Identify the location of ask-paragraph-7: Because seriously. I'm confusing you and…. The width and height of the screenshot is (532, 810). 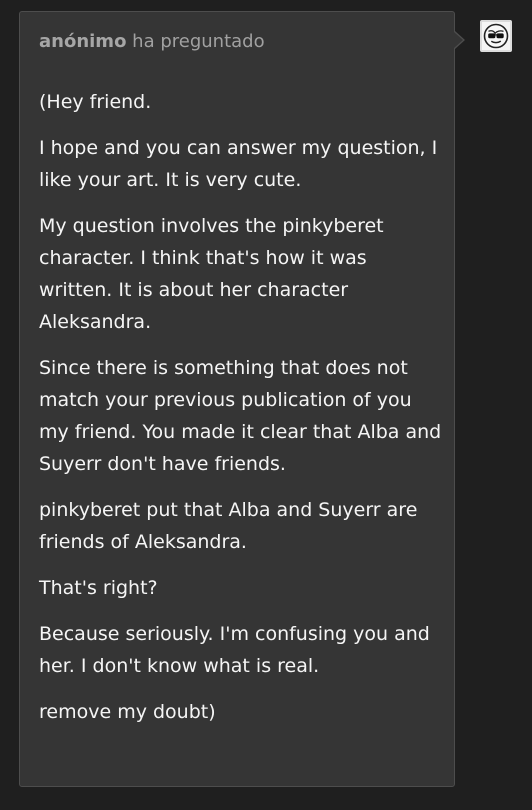
(234, 650).